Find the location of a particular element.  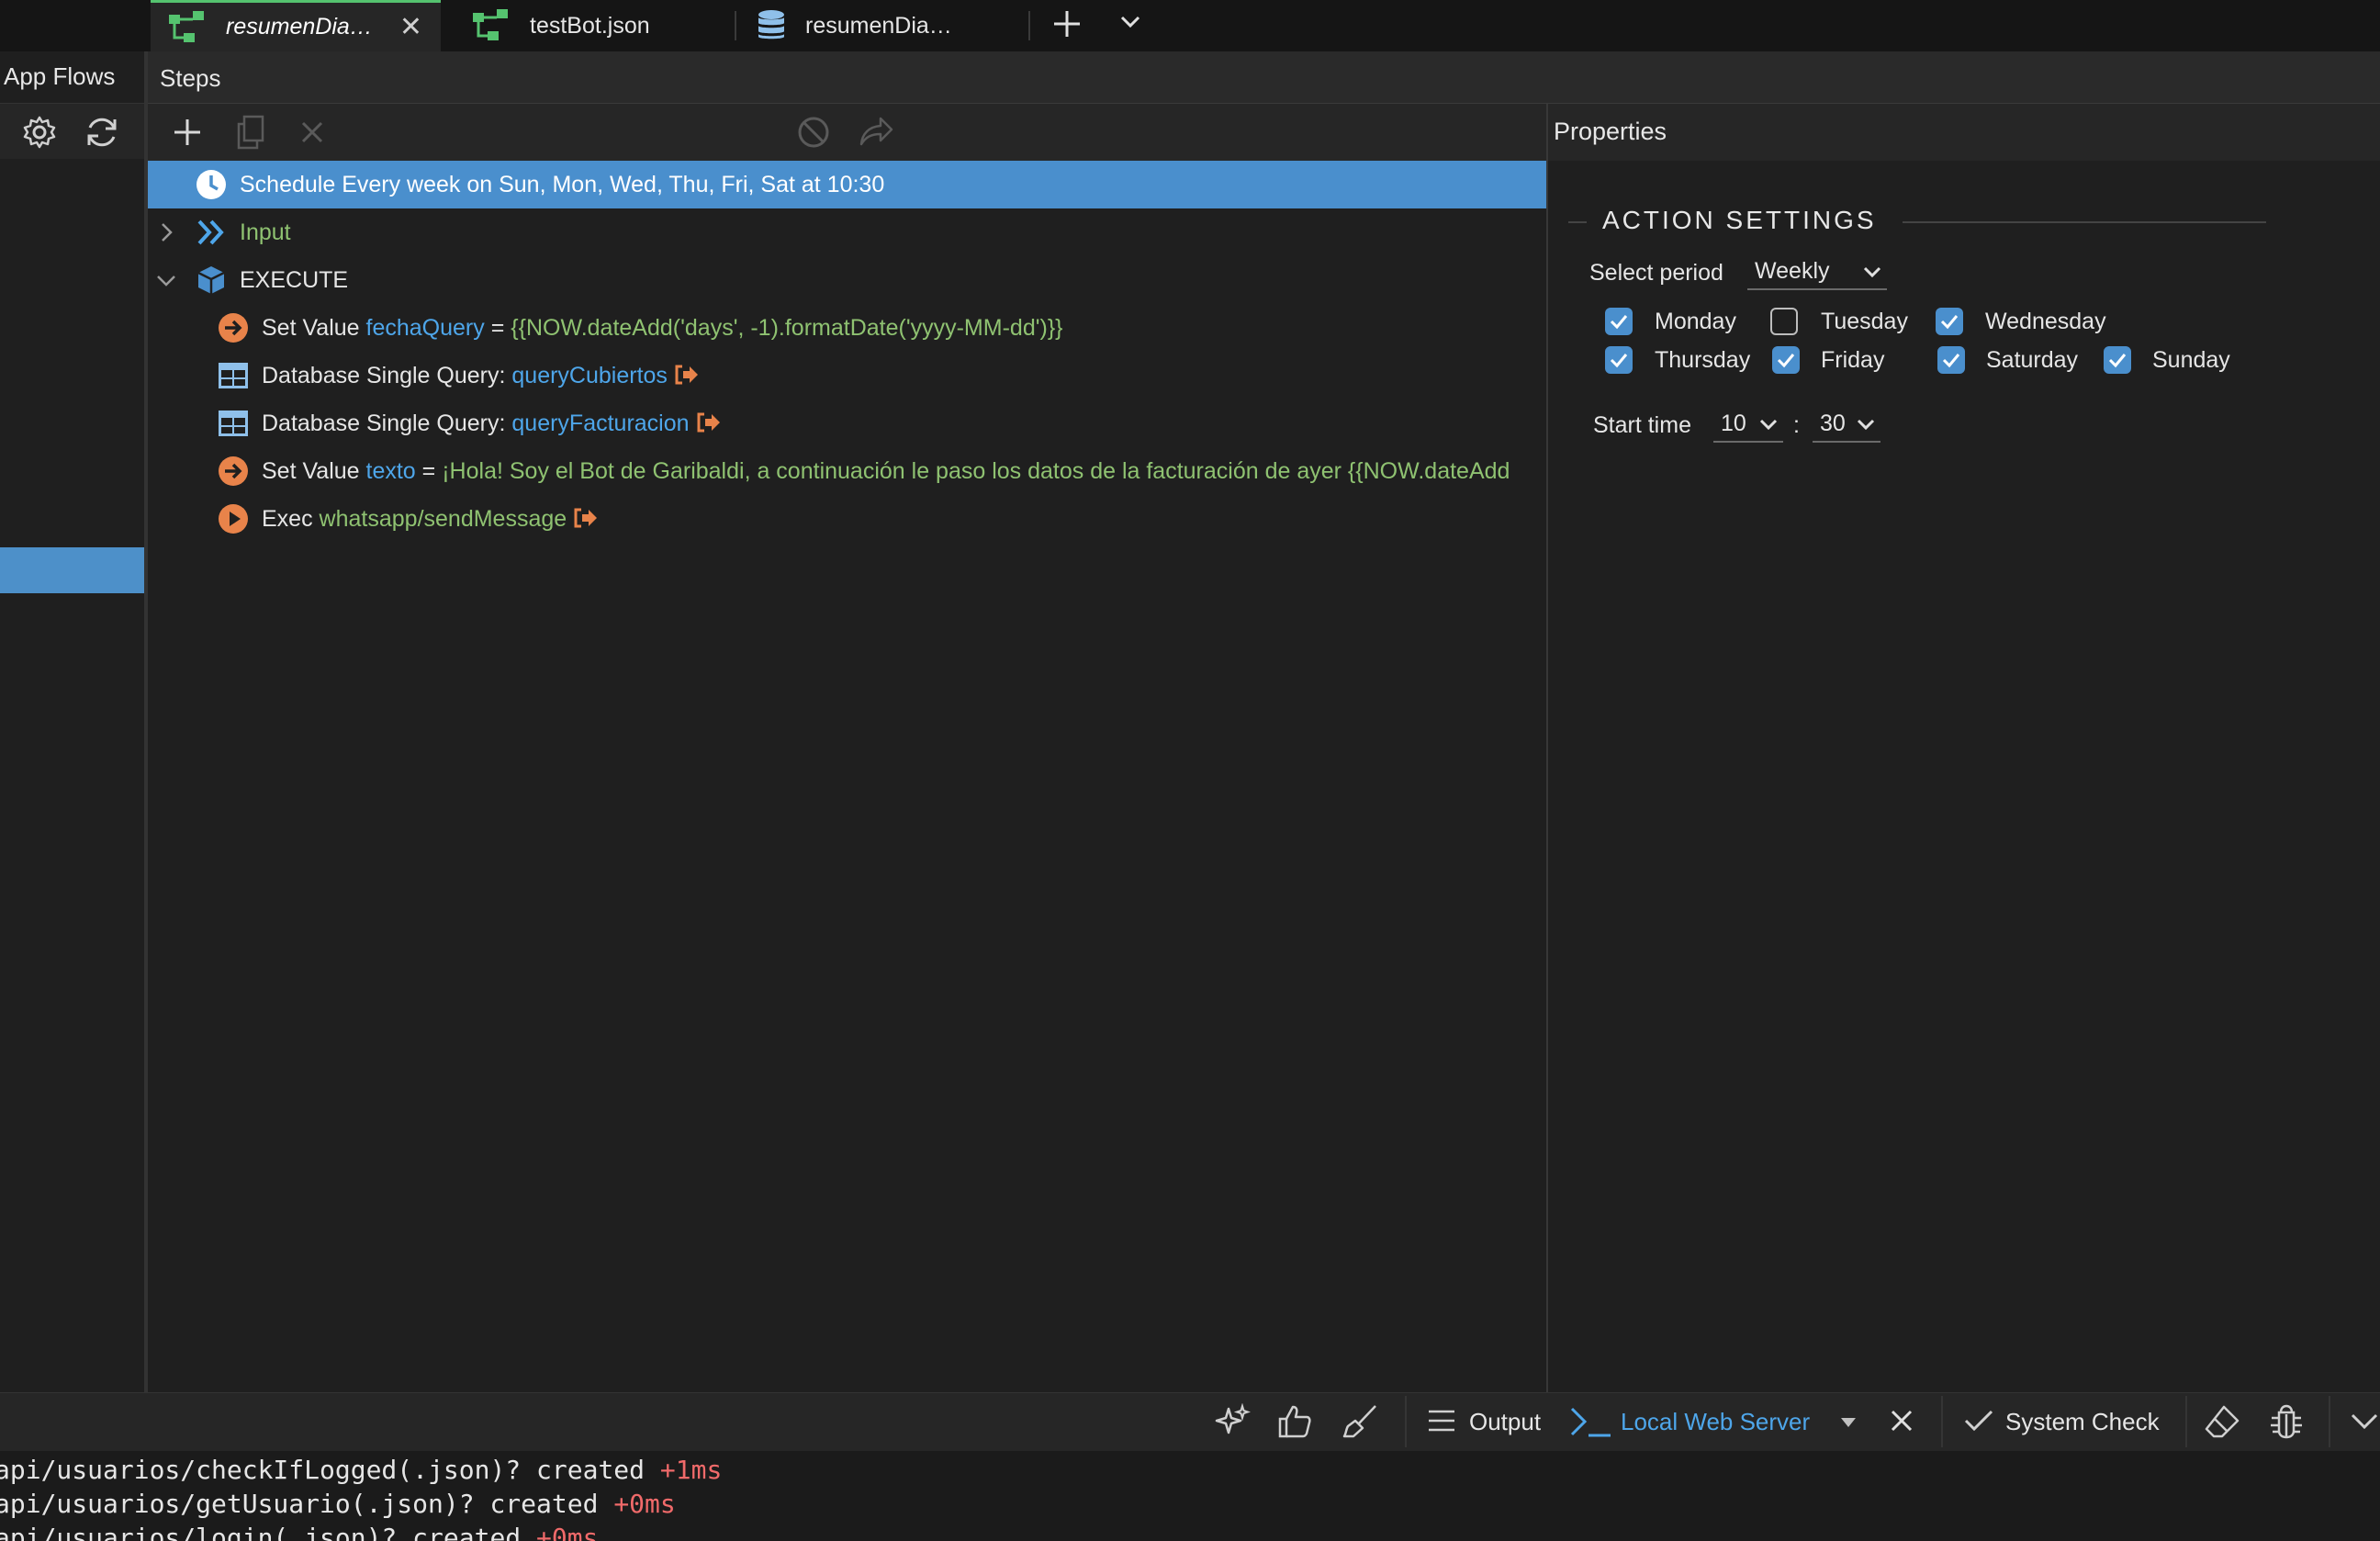

tab-testbot: testBot.json is located at coordinates (597, 25).